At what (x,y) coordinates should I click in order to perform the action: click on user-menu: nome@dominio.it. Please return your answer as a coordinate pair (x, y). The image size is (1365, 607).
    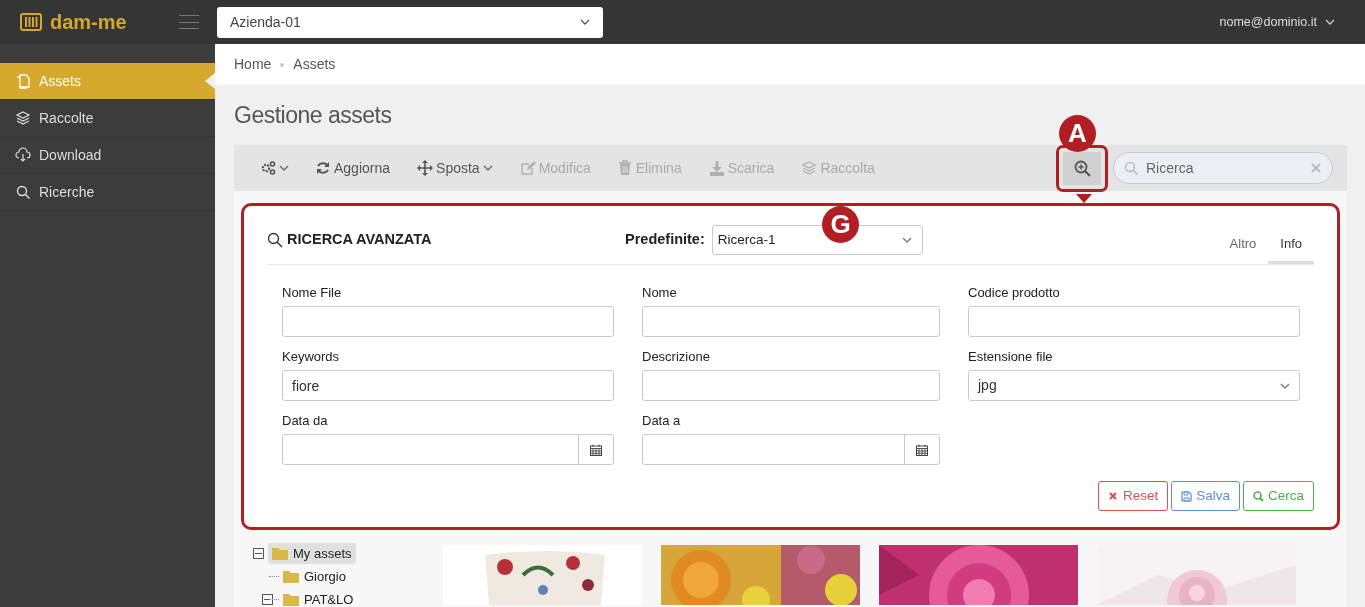
    Looking at the image, I should click on (1277, 22).